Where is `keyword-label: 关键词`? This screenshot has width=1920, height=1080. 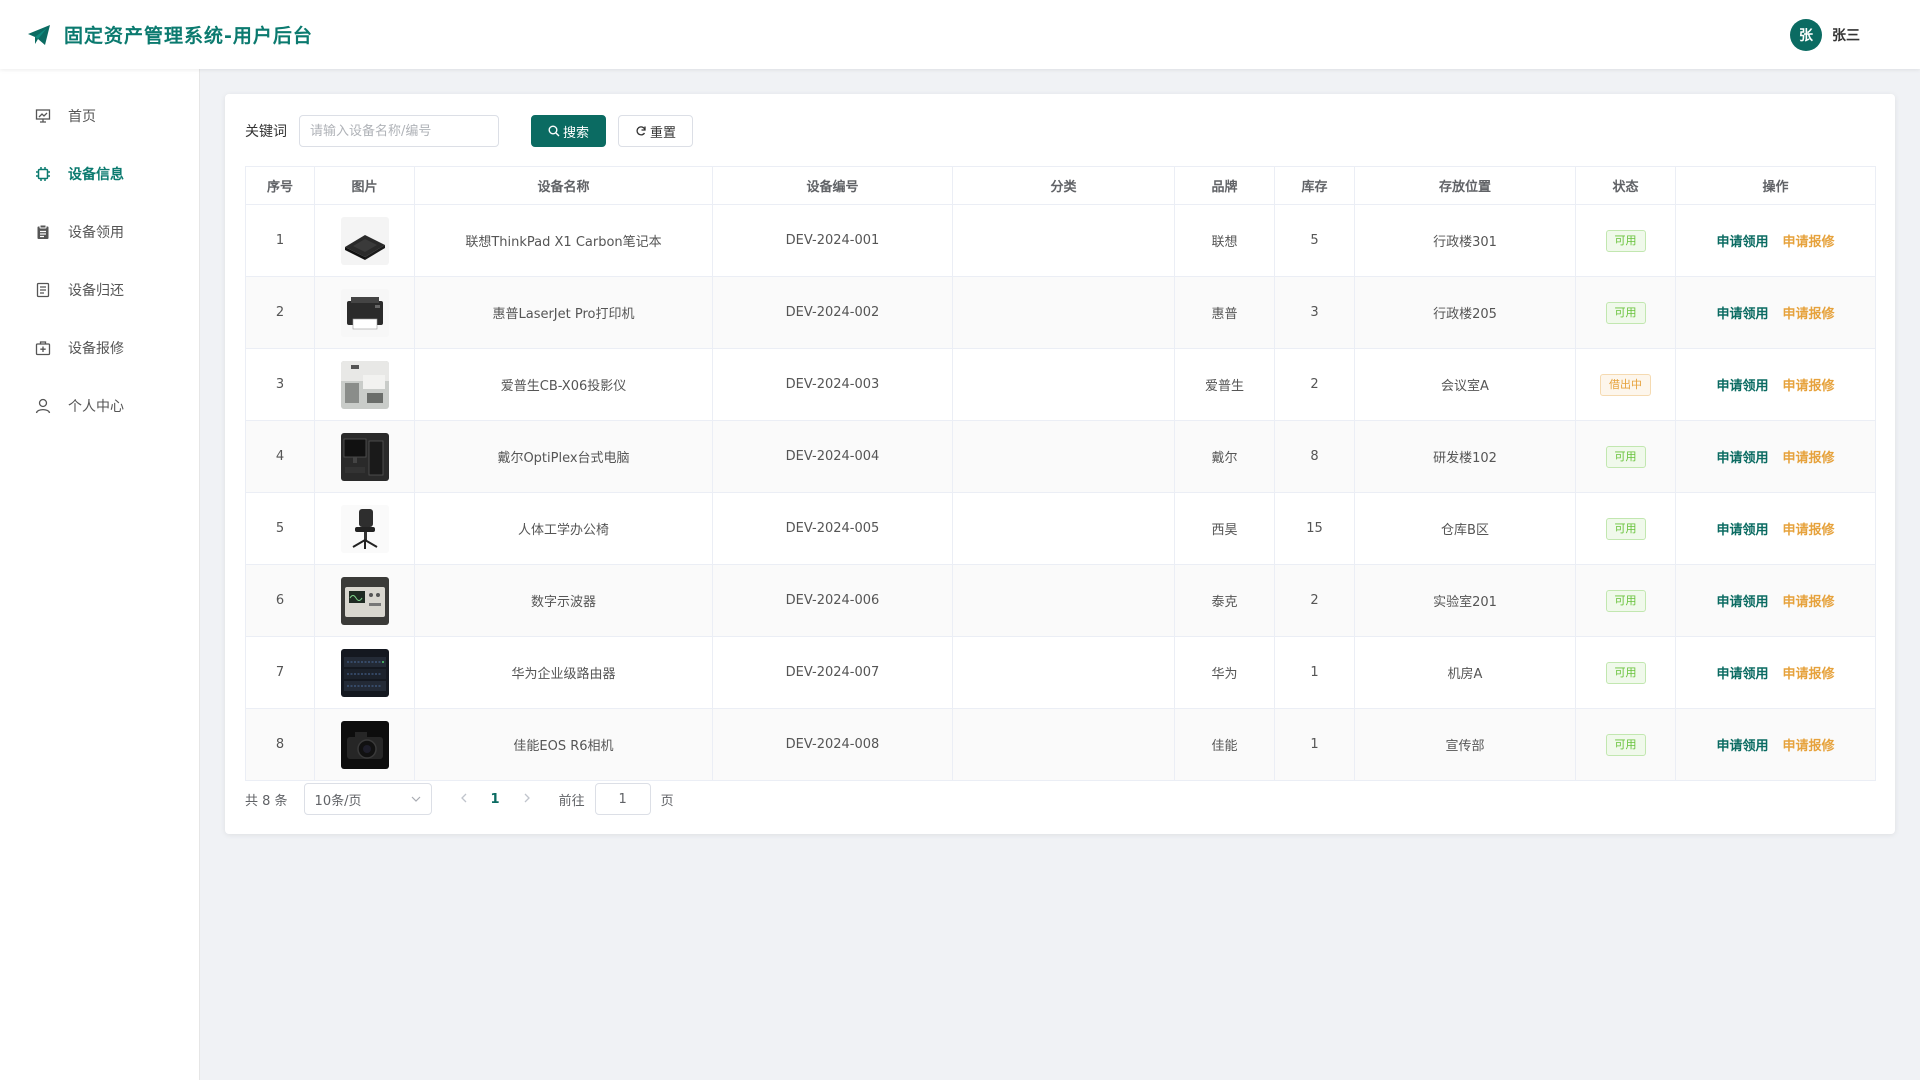
keyword-label: 关键词 is located at coordinates (266, 132).